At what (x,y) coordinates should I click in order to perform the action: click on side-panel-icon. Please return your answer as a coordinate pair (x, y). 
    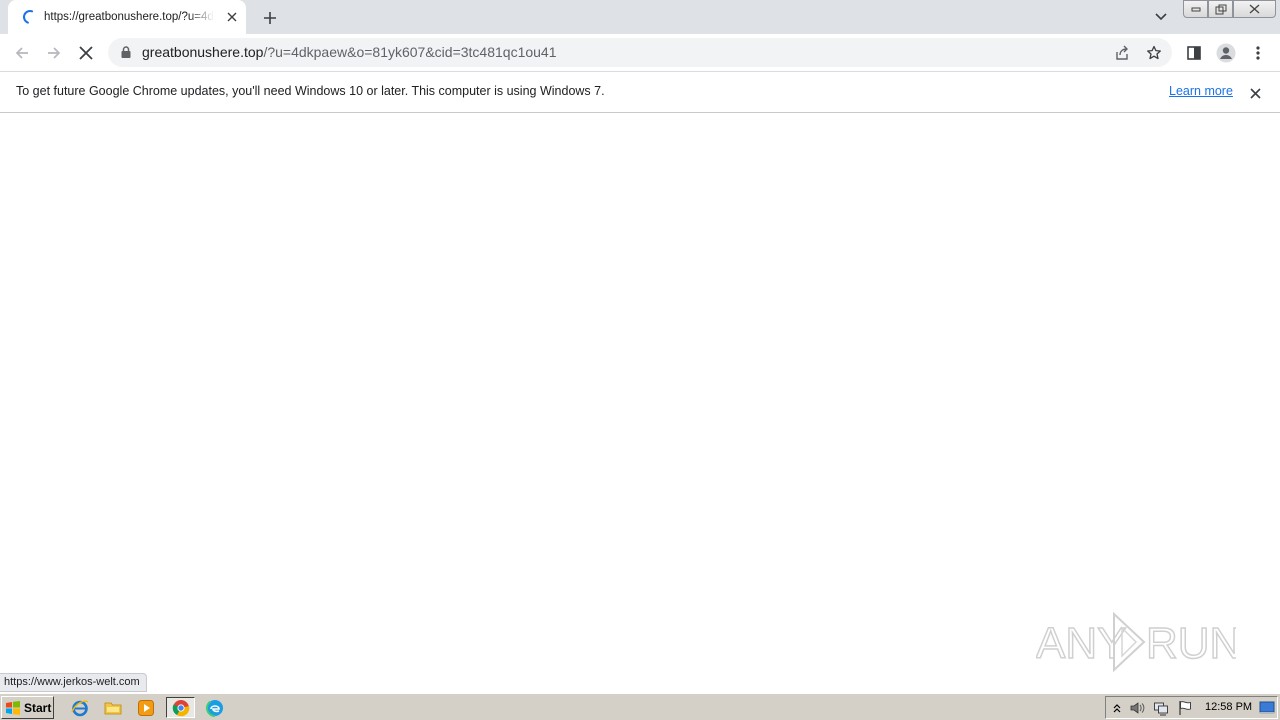
    Looking at the image, I should click on (1194, 53).